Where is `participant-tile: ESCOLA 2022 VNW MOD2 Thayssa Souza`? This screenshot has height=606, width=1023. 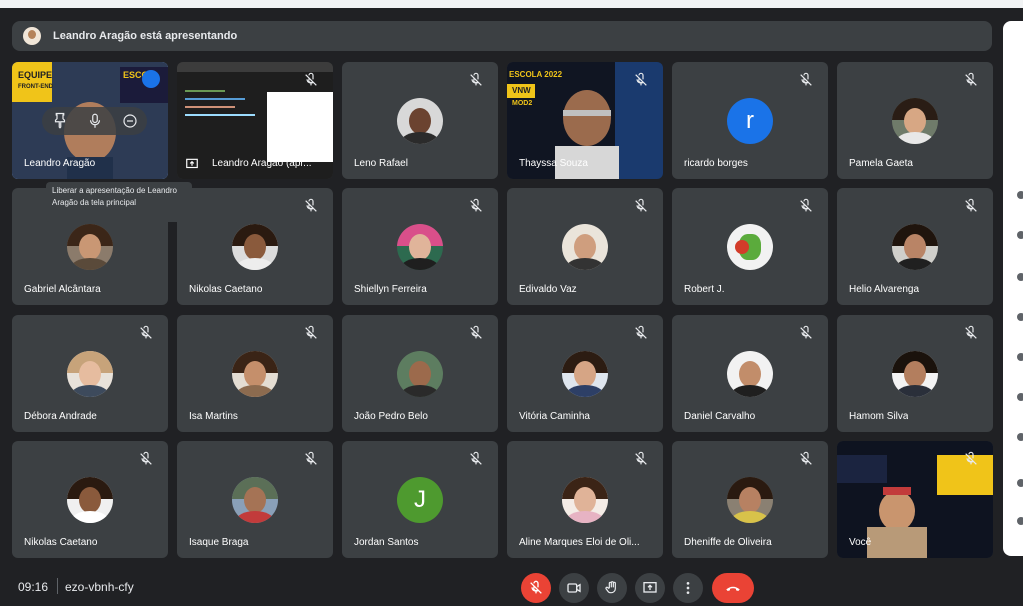 participant-tile: ESCOLA 2022 VNW MOD2 Thayssa Souza is located at coordinates (585, 120).